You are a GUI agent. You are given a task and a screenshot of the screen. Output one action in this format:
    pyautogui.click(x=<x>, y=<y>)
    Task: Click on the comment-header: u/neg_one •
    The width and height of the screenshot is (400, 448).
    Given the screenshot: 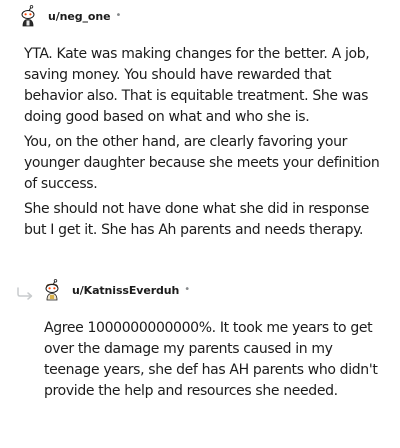 What is the action you would take?
    pyautogui.click(x=68, y=16)
    